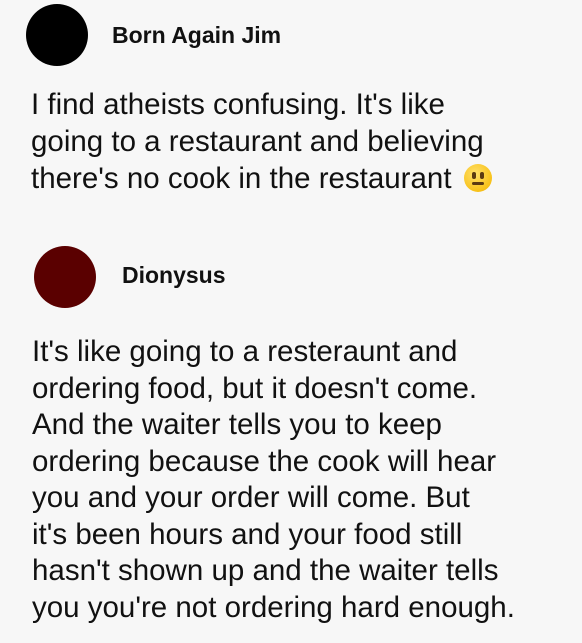  What do you see at coordinates (196, 35) in the screenshot?
I see `username: Born Again Jim` at bounding box center [196, 35].